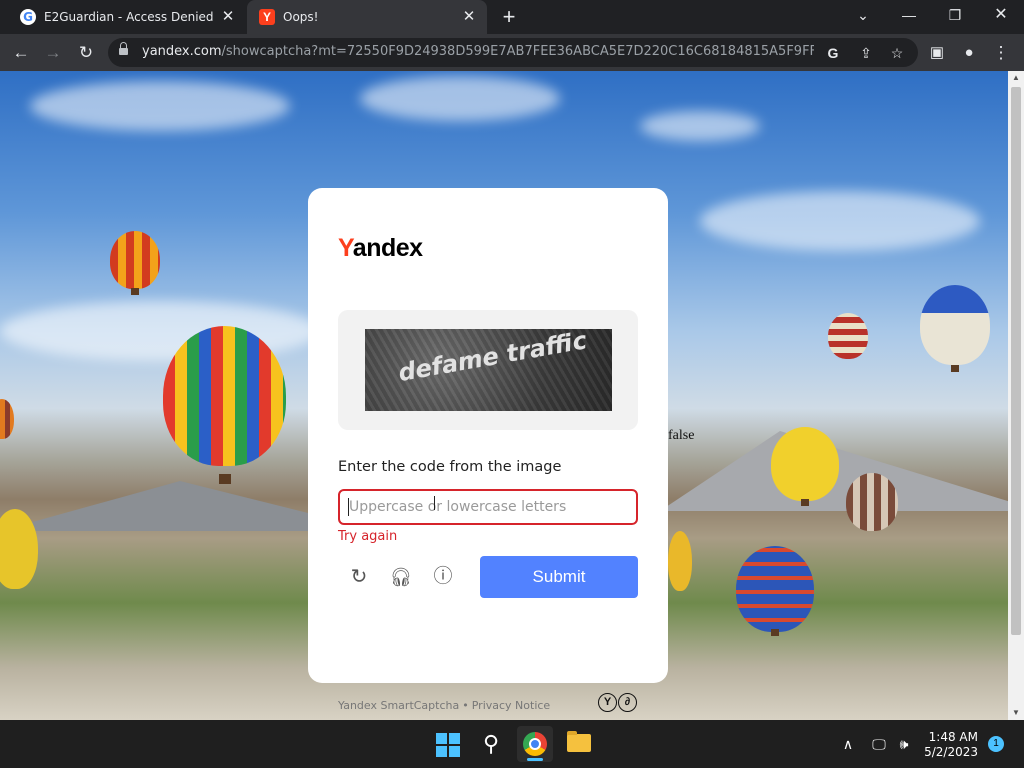 The height and width of the screenshot is (768, 1024). What do you see at coordinates (450, 467) in the screenshot?
I see `captcha-prompt: Enter the code from the image` at bounding box center [450, 467].